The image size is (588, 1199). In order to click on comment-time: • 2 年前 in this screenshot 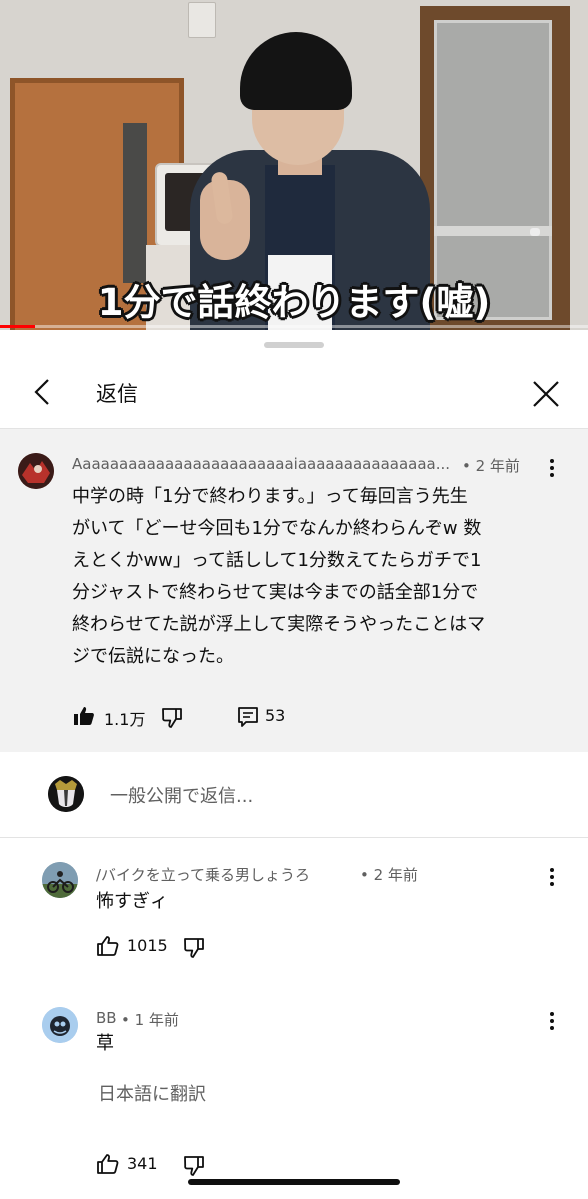, I will do `click(491, 466)`.